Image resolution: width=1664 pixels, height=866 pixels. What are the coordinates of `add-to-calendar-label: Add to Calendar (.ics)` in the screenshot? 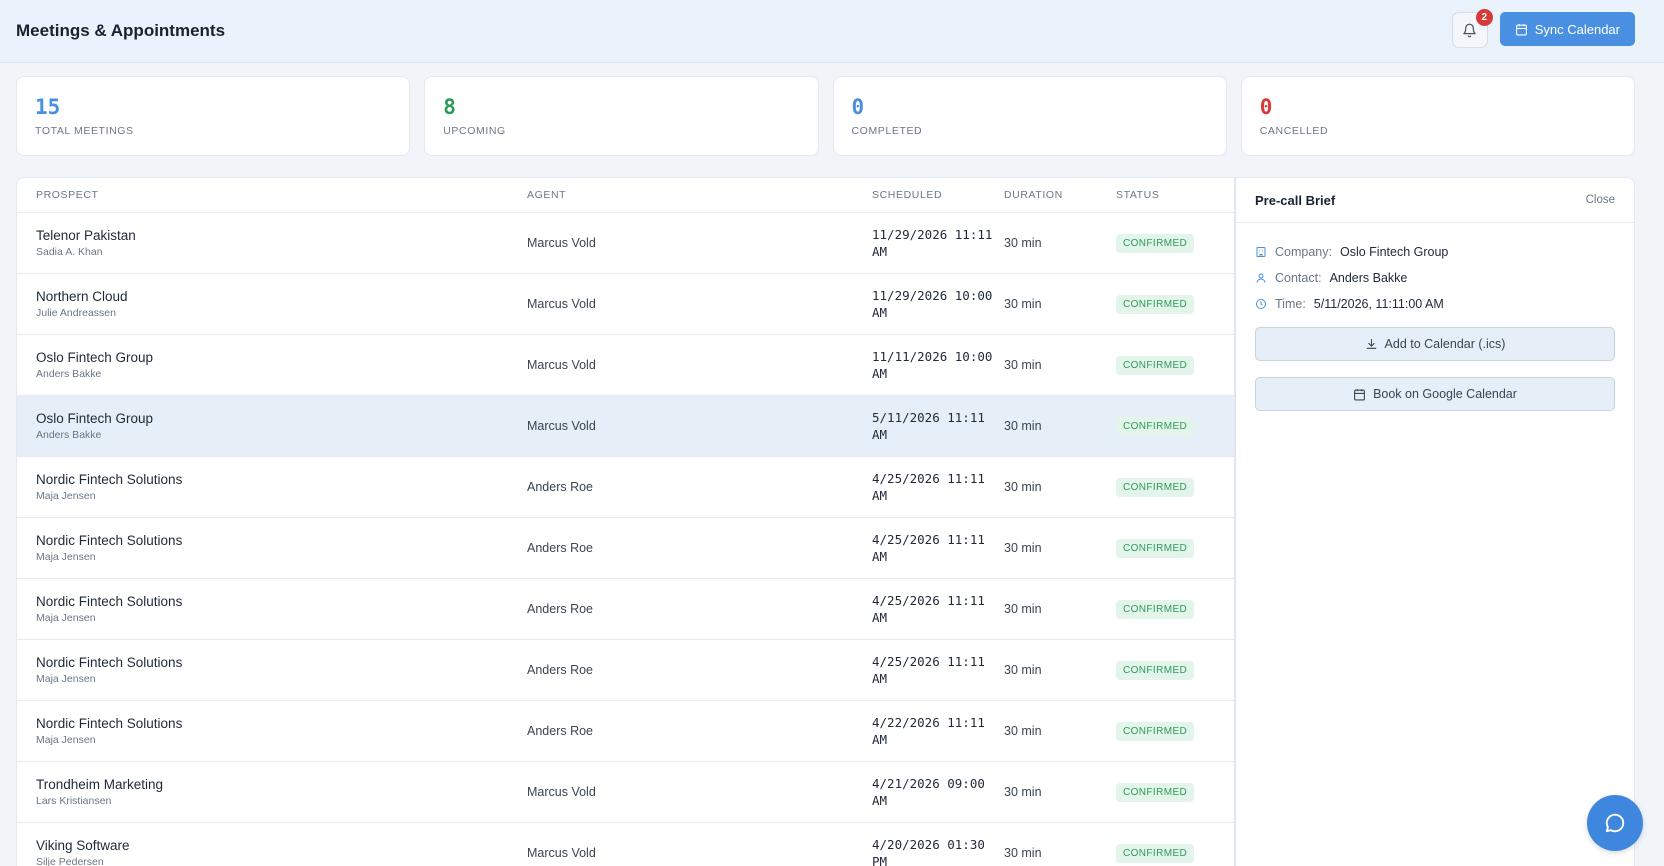 It's located at (1445, 344).